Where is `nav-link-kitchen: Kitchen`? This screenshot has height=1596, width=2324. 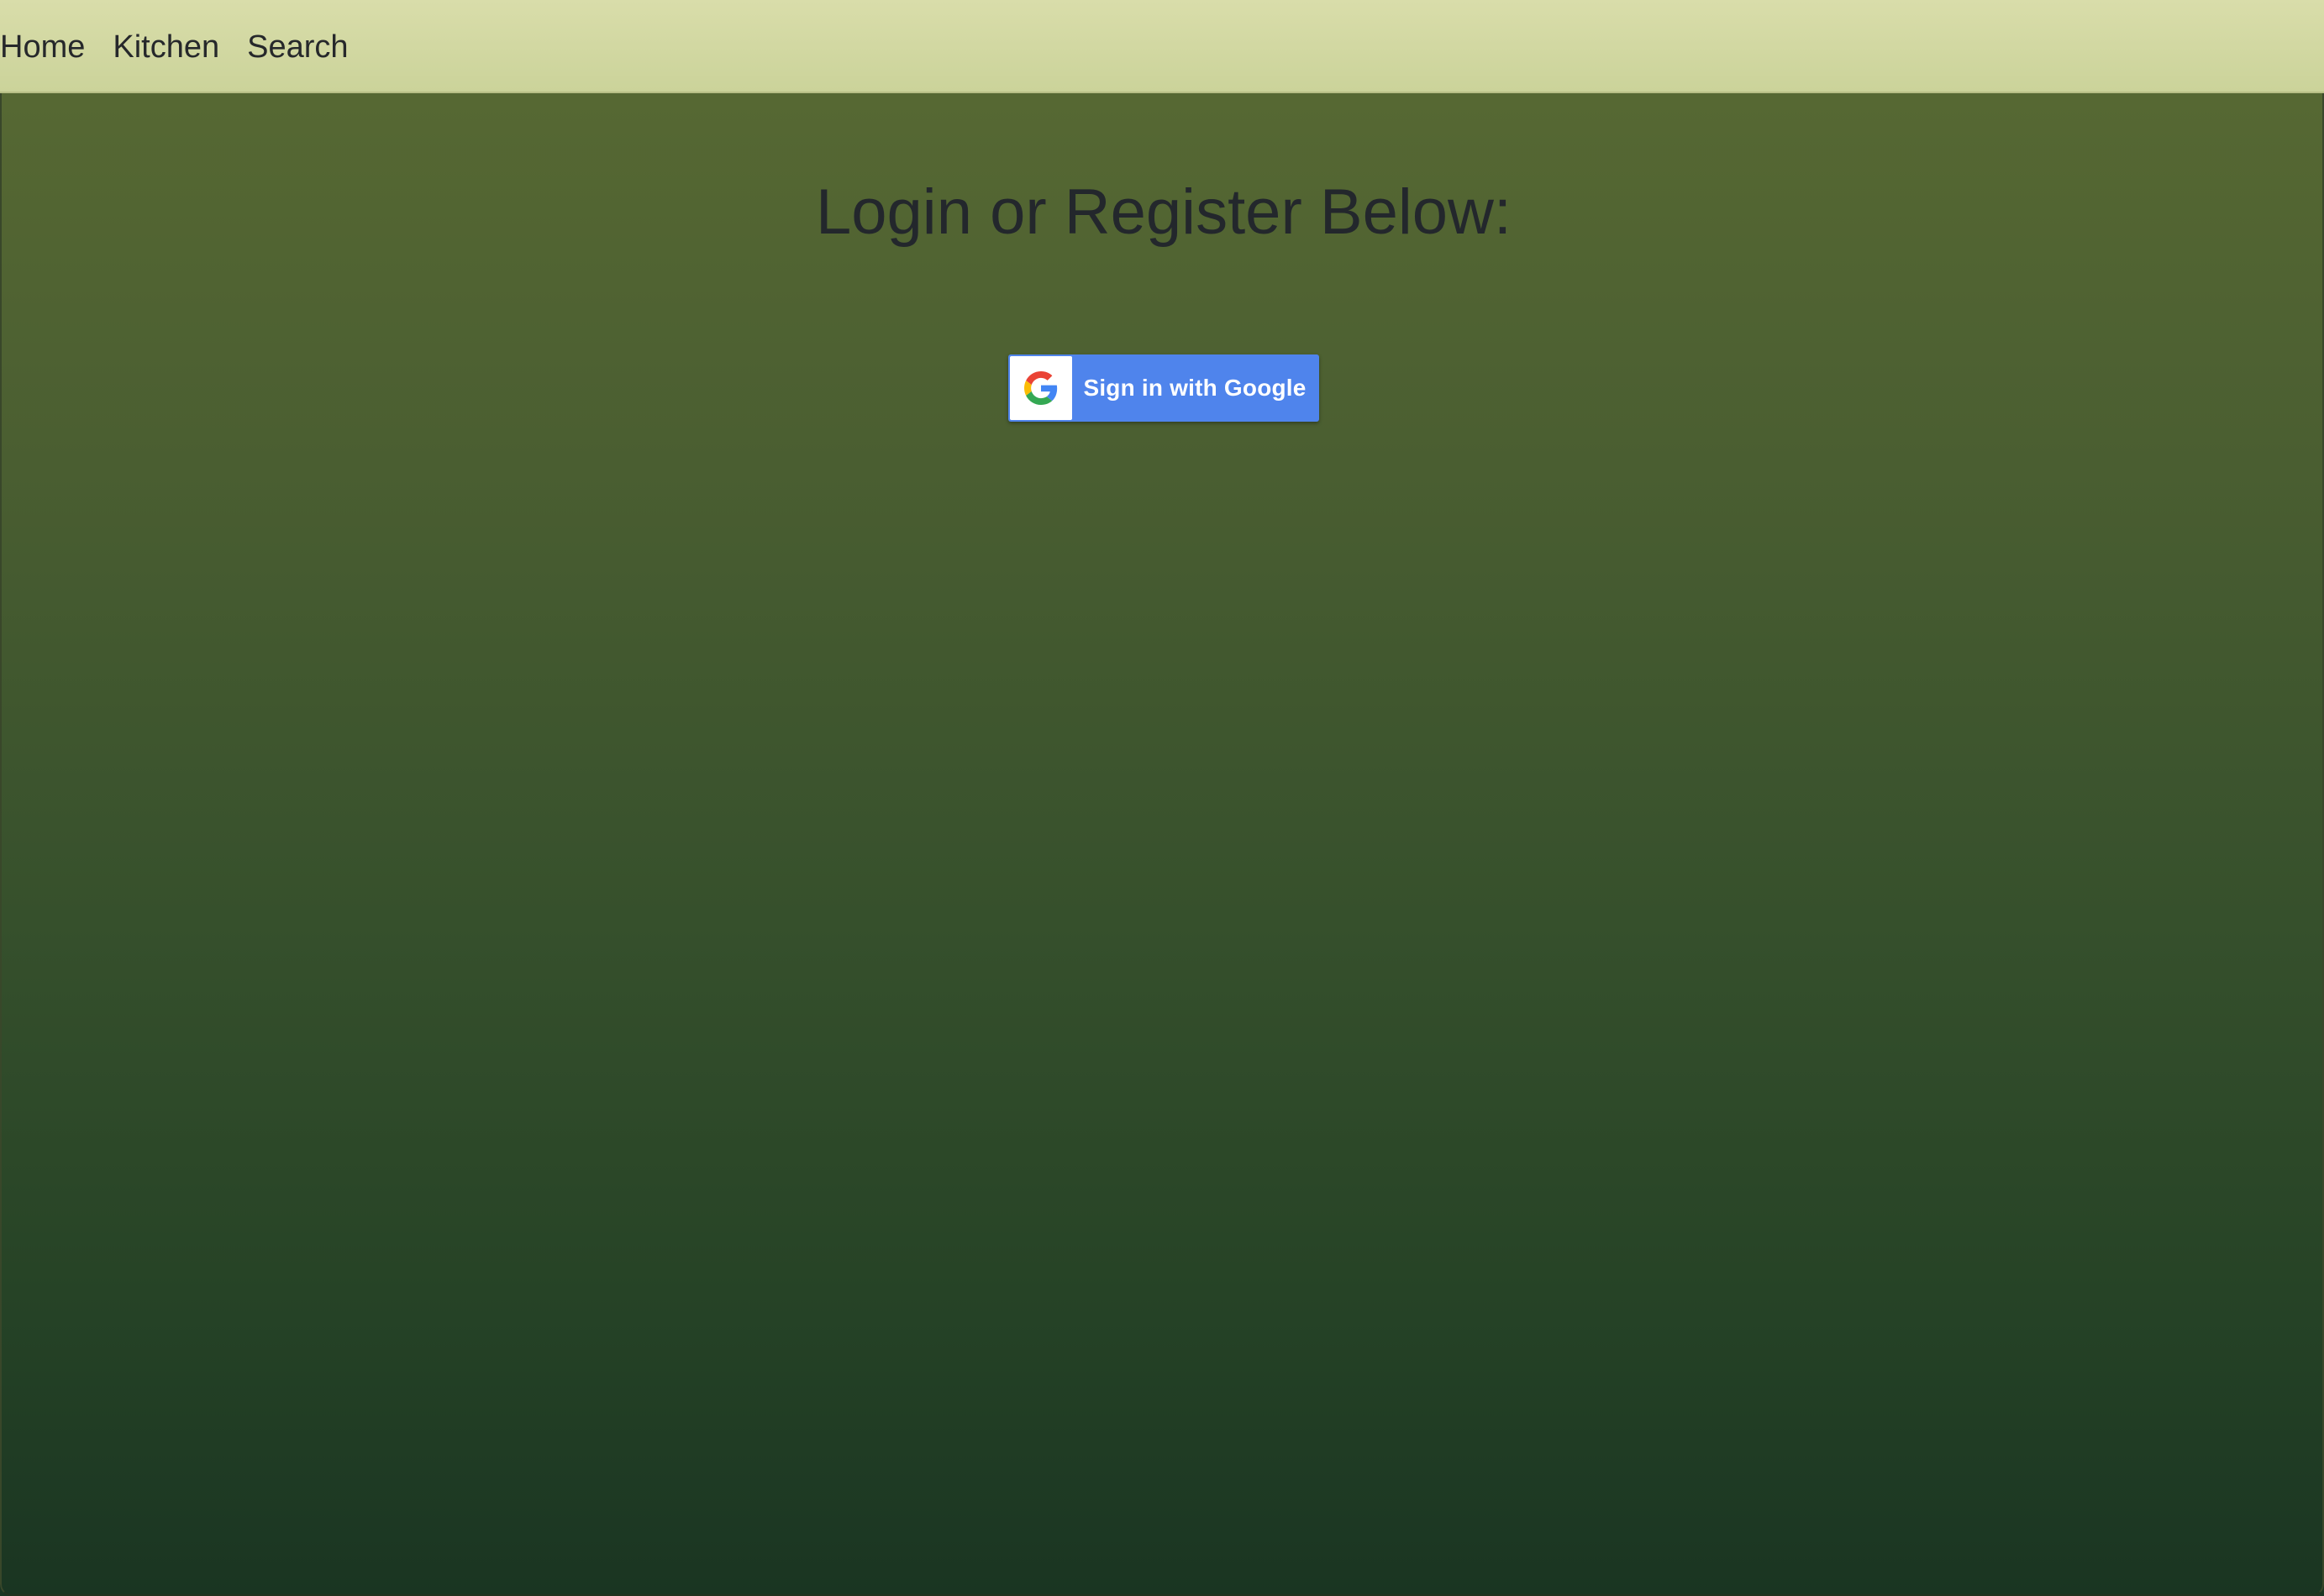
nav-link-kitchen: Kitchen is located at coordinates (166, 46).